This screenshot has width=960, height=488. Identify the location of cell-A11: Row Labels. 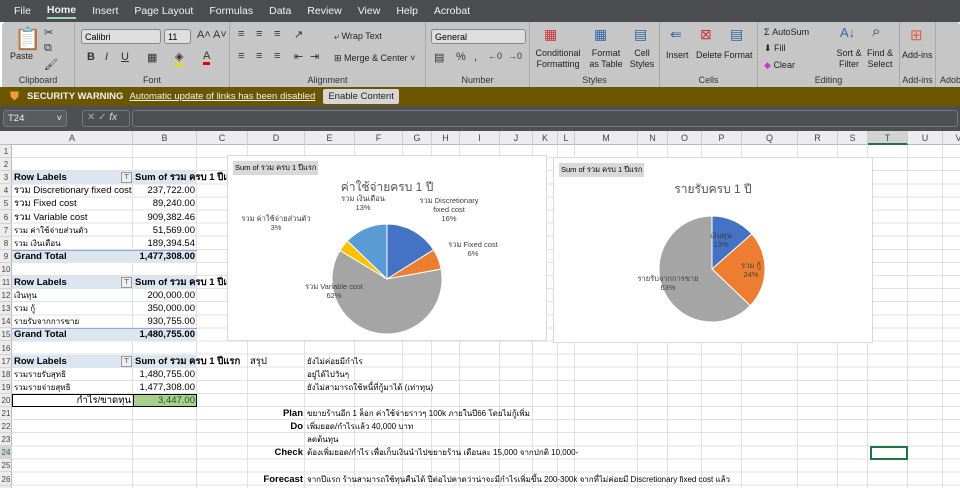
(40, 282).